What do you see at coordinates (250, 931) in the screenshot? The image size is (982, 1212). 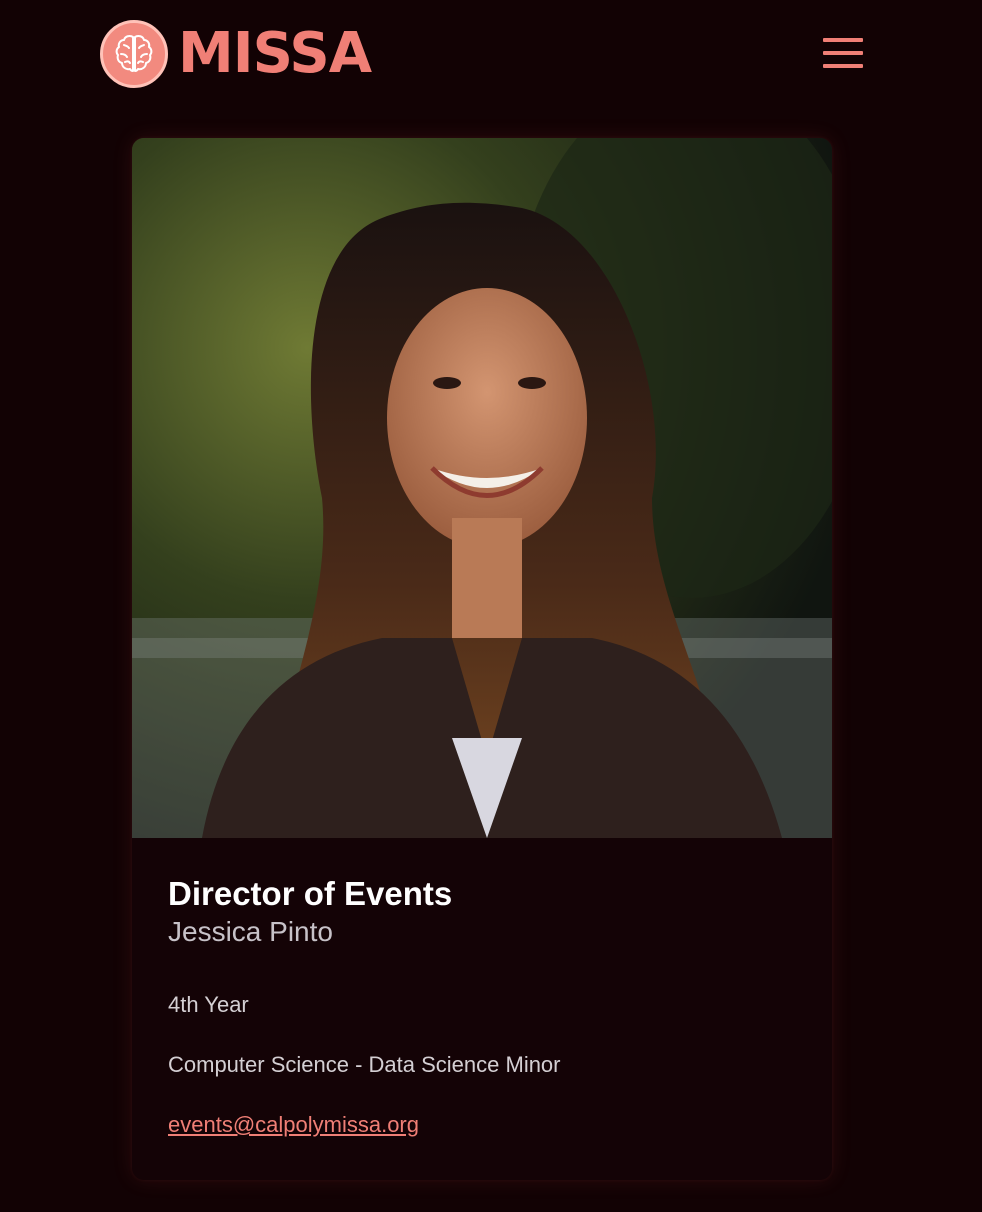 I see `member-name: Jessica Pinto` at bounding box center [250, 931].